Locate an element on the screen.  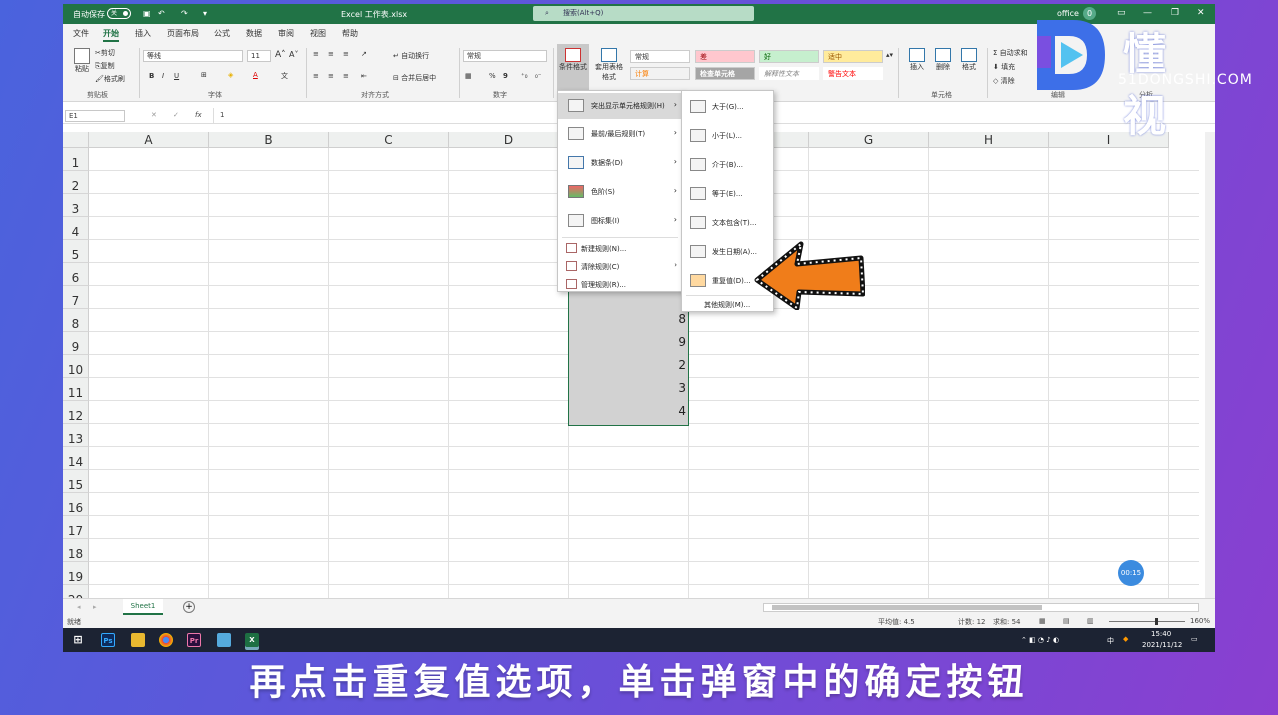
tab-review: 审阅 is located at coordinates (286, 33).